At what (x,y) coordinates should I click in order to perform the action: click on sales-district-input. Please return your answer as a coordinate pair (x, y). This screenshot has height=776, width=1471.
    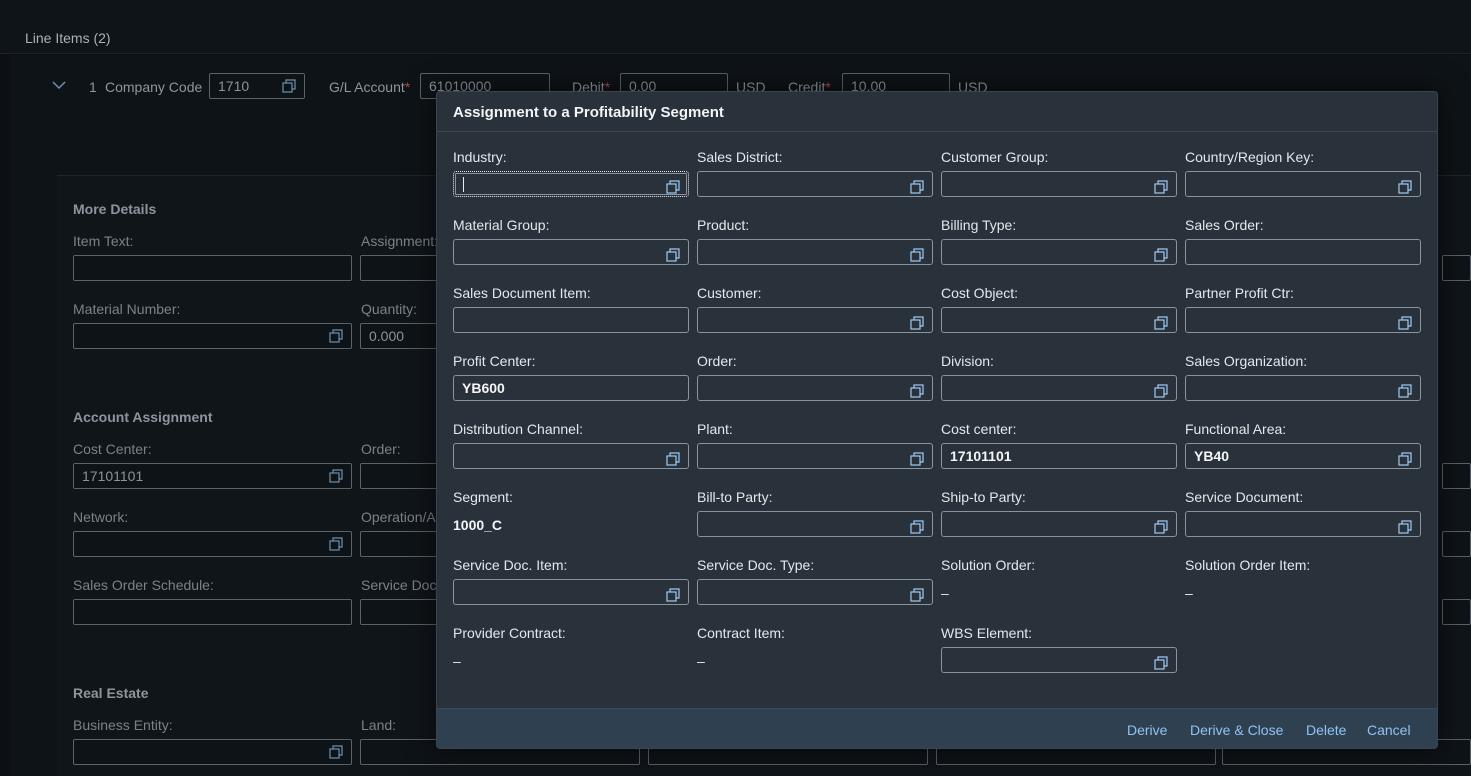
    Looking at the image, I should click on (815, 184).